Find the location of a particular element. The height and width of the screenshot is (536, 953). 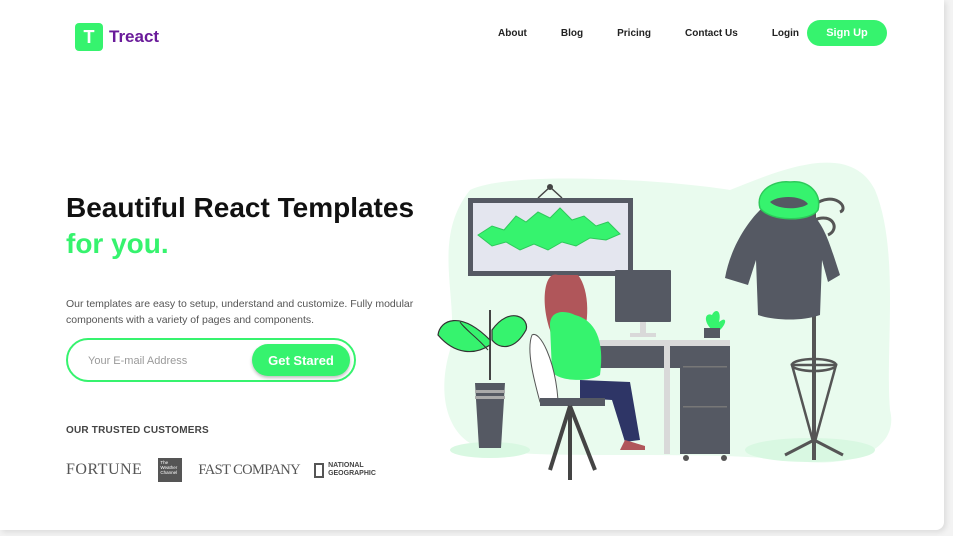

hero-title-line2: for you. is located at coordinates (117, 243).